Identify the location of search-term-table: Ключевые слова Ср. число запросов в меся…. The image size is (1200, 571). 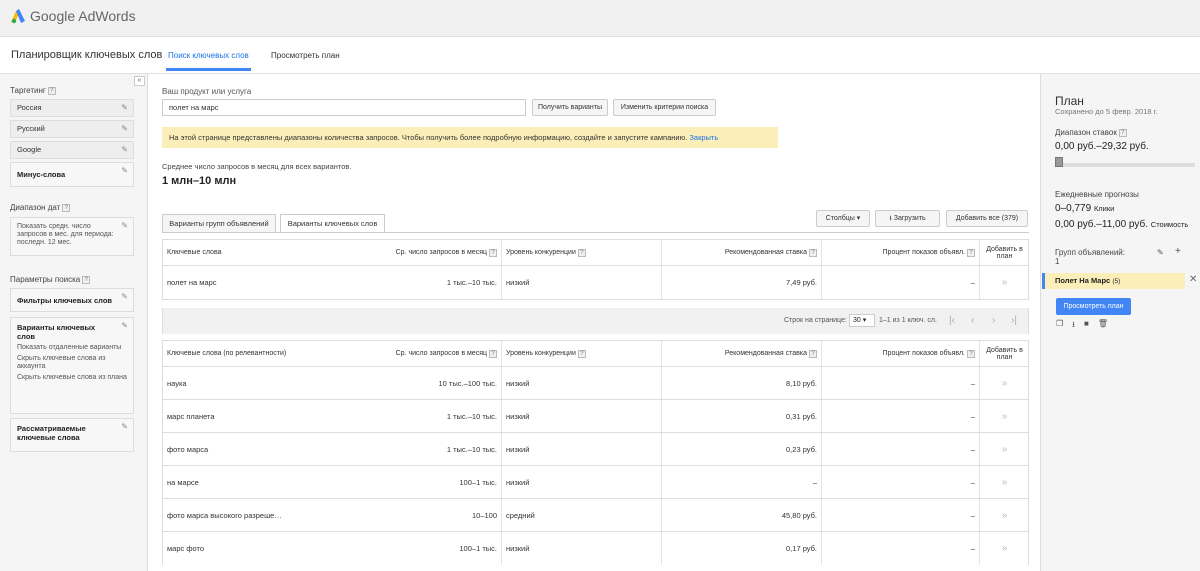
(595, 269).